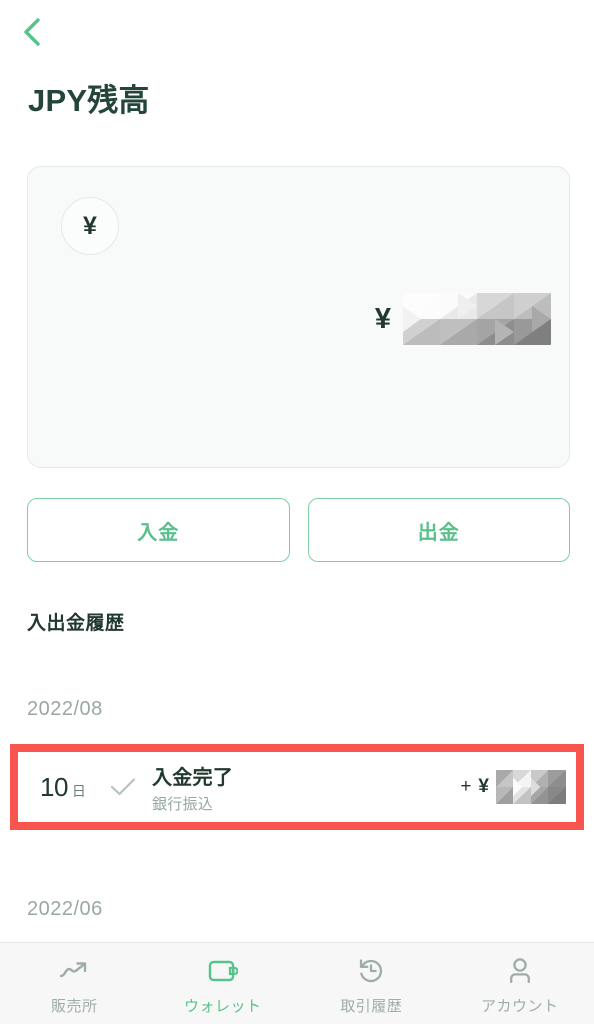  I want to click on bottom-navigation: 販売所 ウォレット 取引履歴 アカウント, so click(297, 983).